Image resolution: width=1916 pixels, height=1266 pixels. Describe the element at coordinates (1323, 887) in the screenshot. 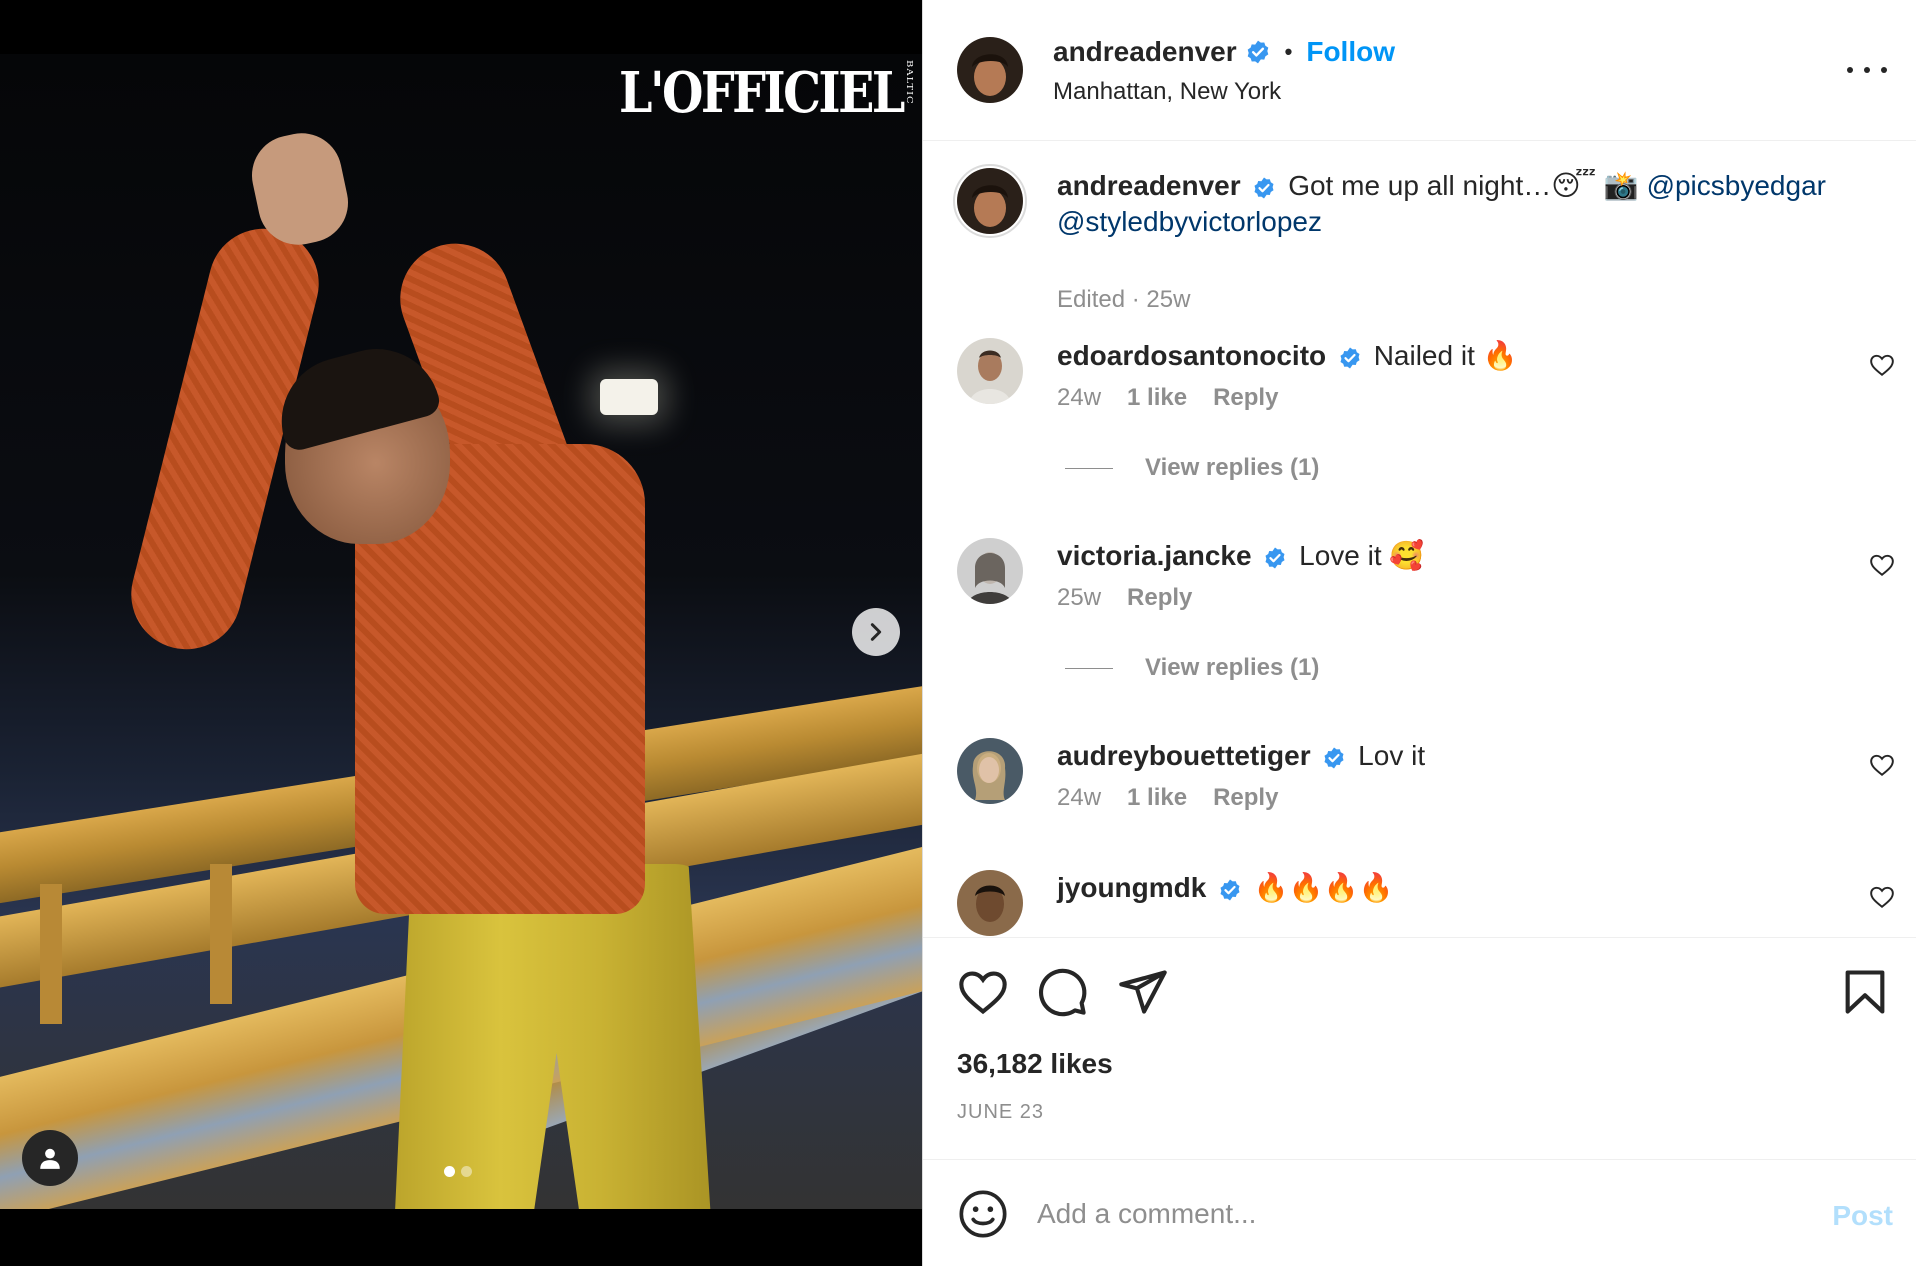

I see `comment-text: 🔥🔥🔥🔥` at that location.